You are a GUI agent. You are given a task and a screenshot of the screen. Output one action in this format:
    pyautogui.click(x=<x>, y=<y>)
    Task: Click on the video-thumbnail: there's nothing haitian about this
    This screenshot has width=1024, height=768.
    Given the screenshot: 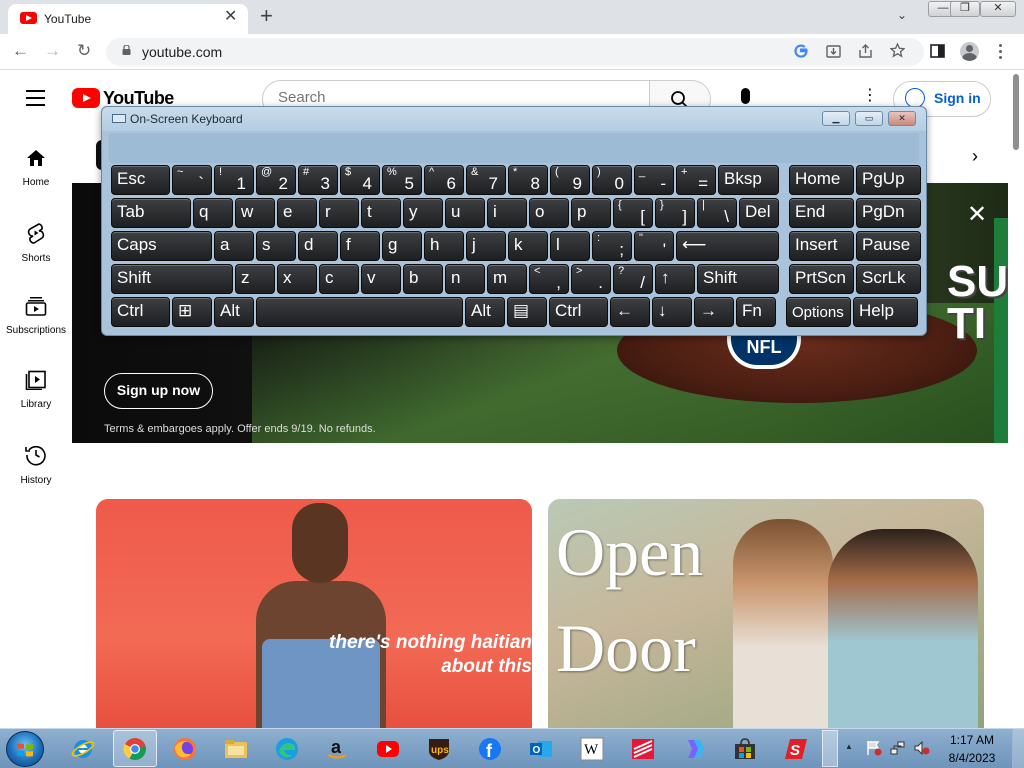 What is the action you would take?
    pyautogui.click(x=314, y=613)
    